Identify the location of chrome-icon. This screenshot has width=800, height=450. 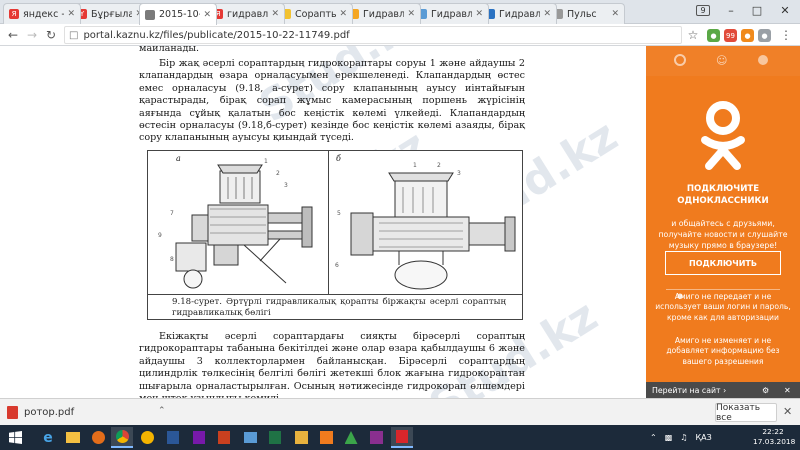
(122, 437).